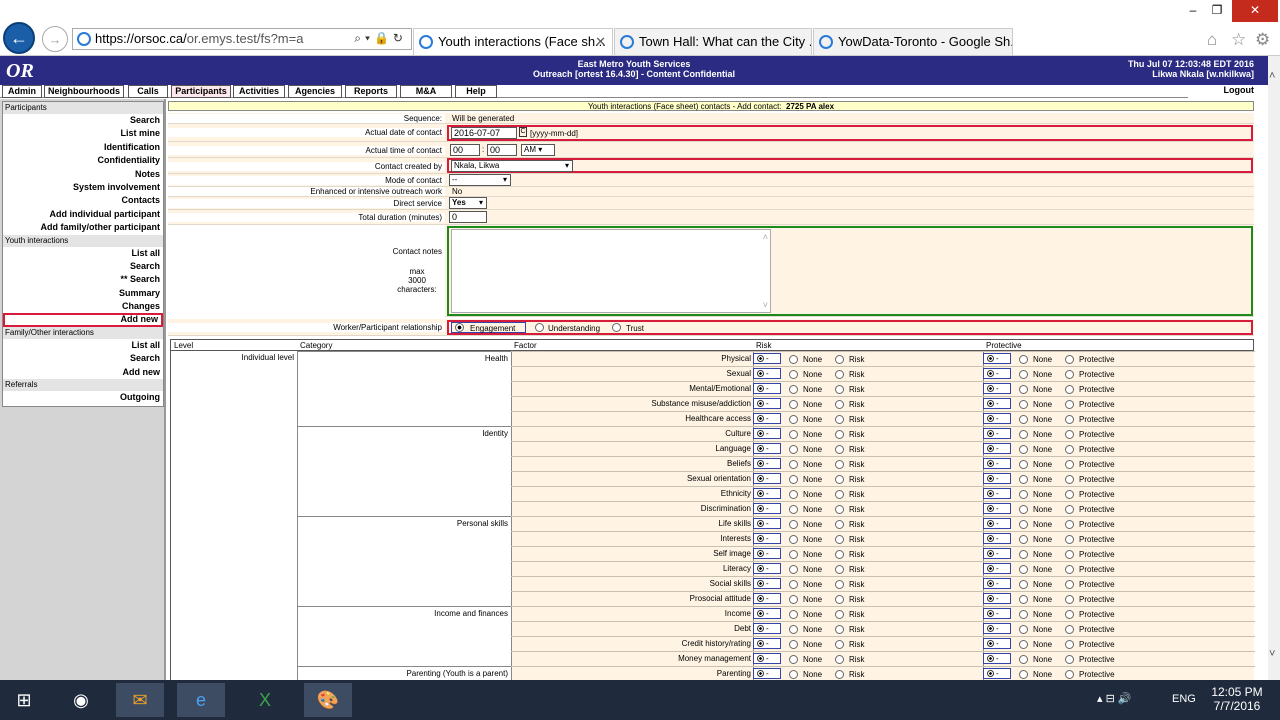 This screenshot has width=1280, height=720. Describe the element at coordinates (523, 132) in the screenshot. I see `calendar-icon: C` at that location.